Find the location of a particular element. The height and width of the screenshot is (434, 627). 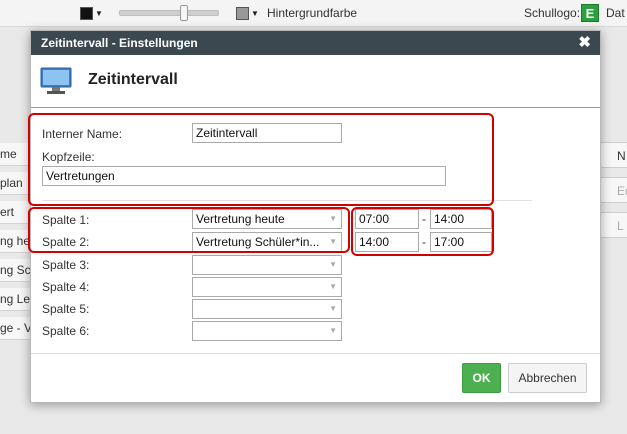

column-3-label: Spalte 3: is located at coordinates (66, 265).